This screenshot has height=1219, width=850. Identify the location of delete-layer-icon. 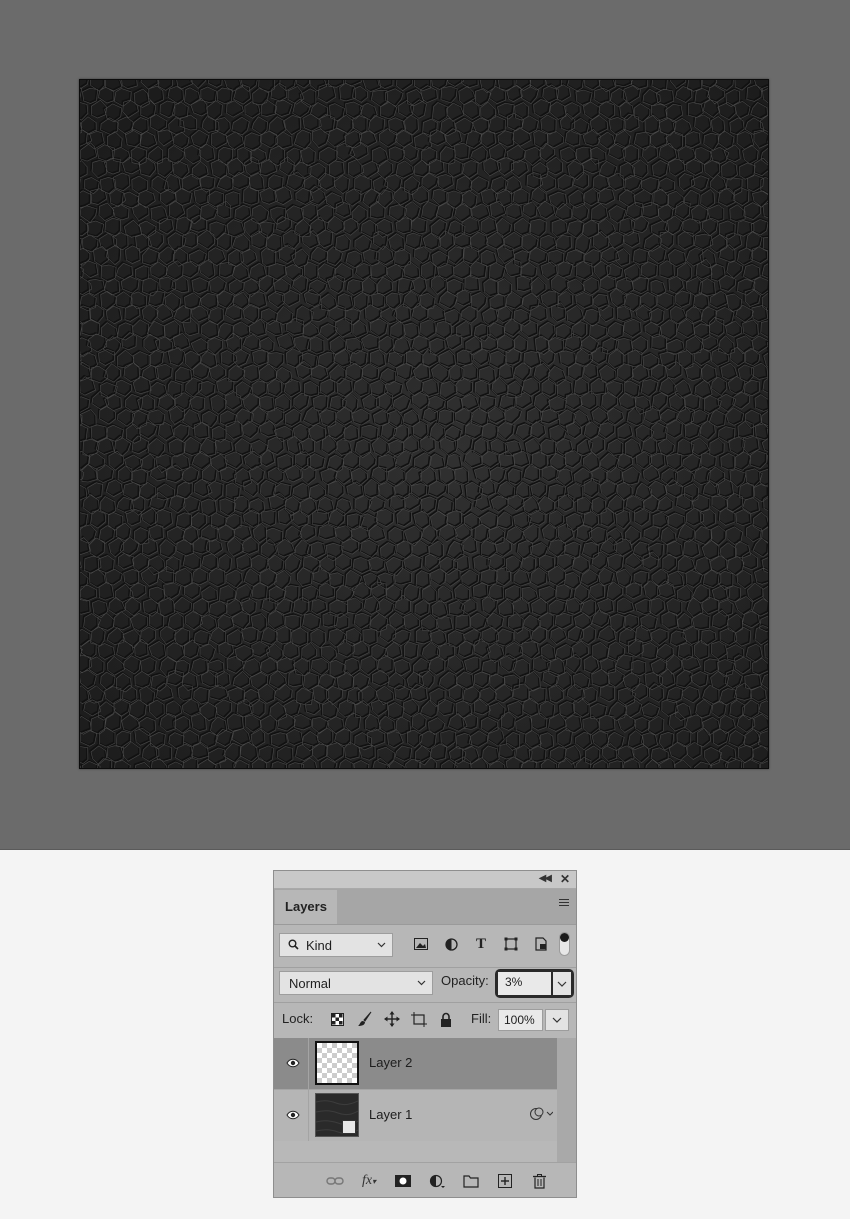
(539, 1181).